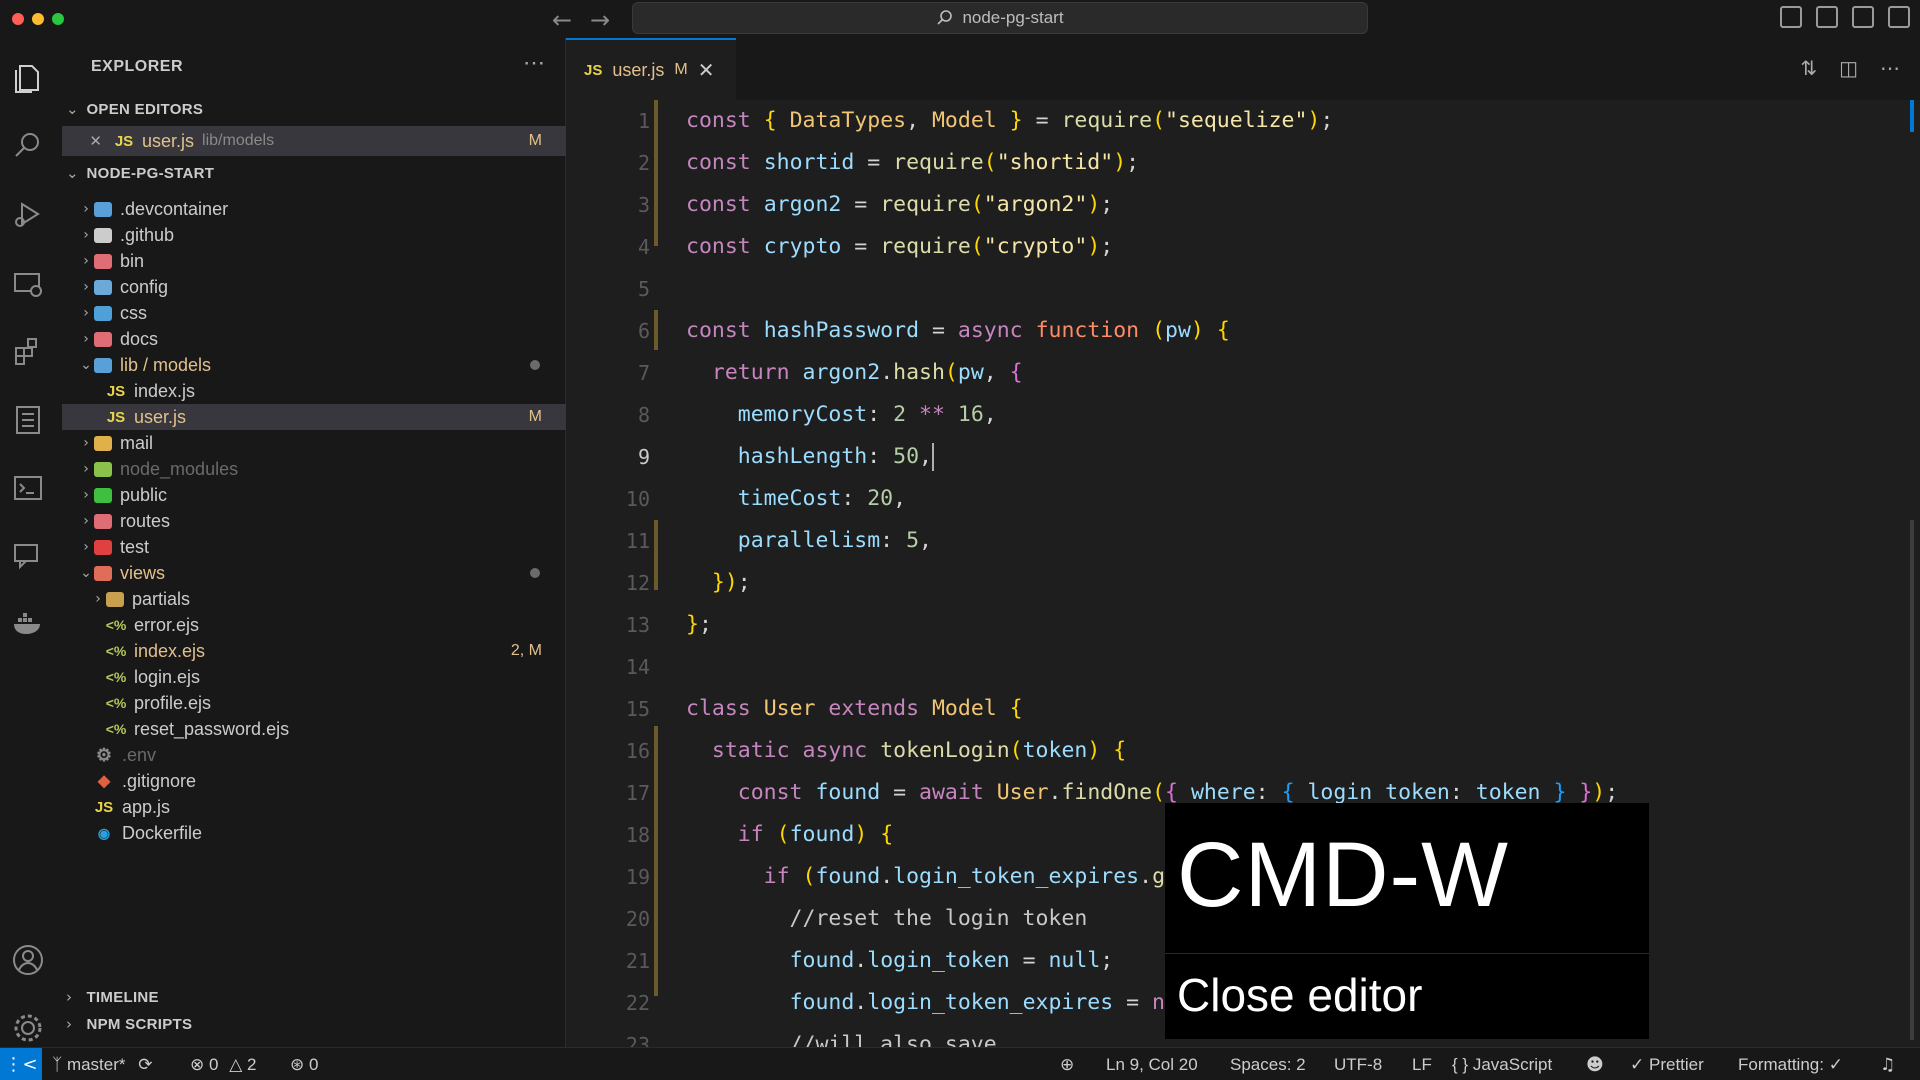  I want to click on title-bar: ← → node-pg-start, so click(960, 19).